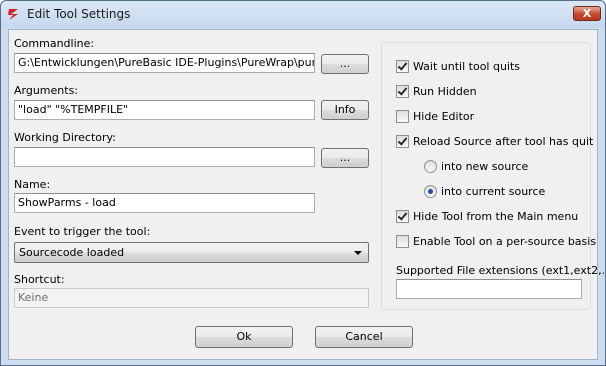 Image resolution: width=606 pixels, height=366 pixels. What do you see at coordinates (244, 337) in the screenshot?
I see `ok-button: Ok` at bounding box center [244, 337].